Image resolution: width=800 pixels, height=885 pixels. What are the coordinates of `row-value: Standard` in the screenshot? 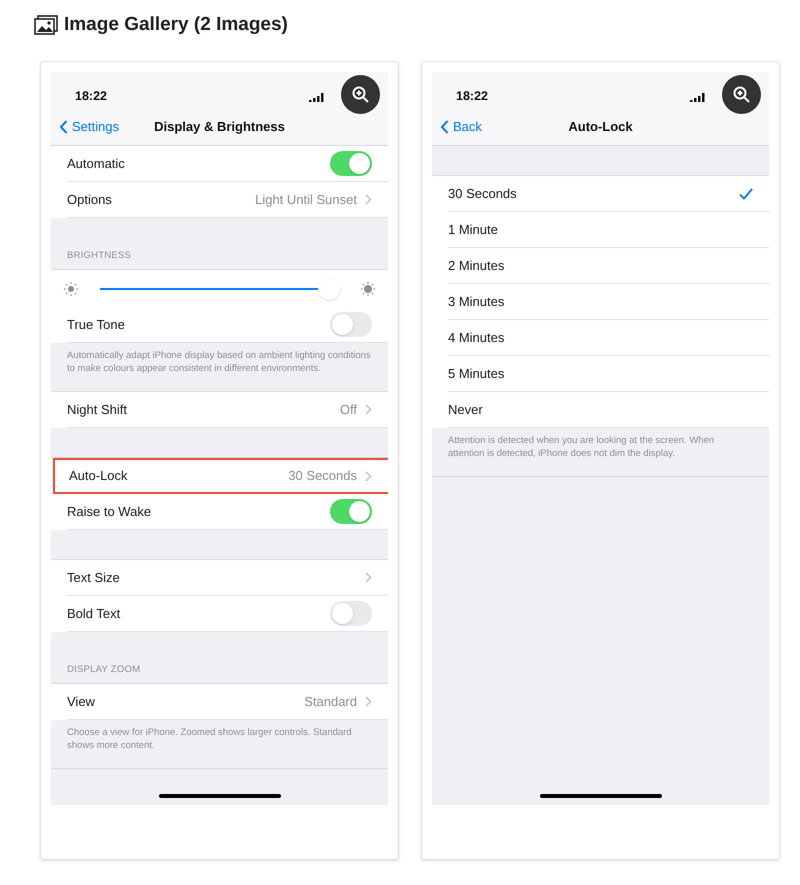 It's located at (330, 701).